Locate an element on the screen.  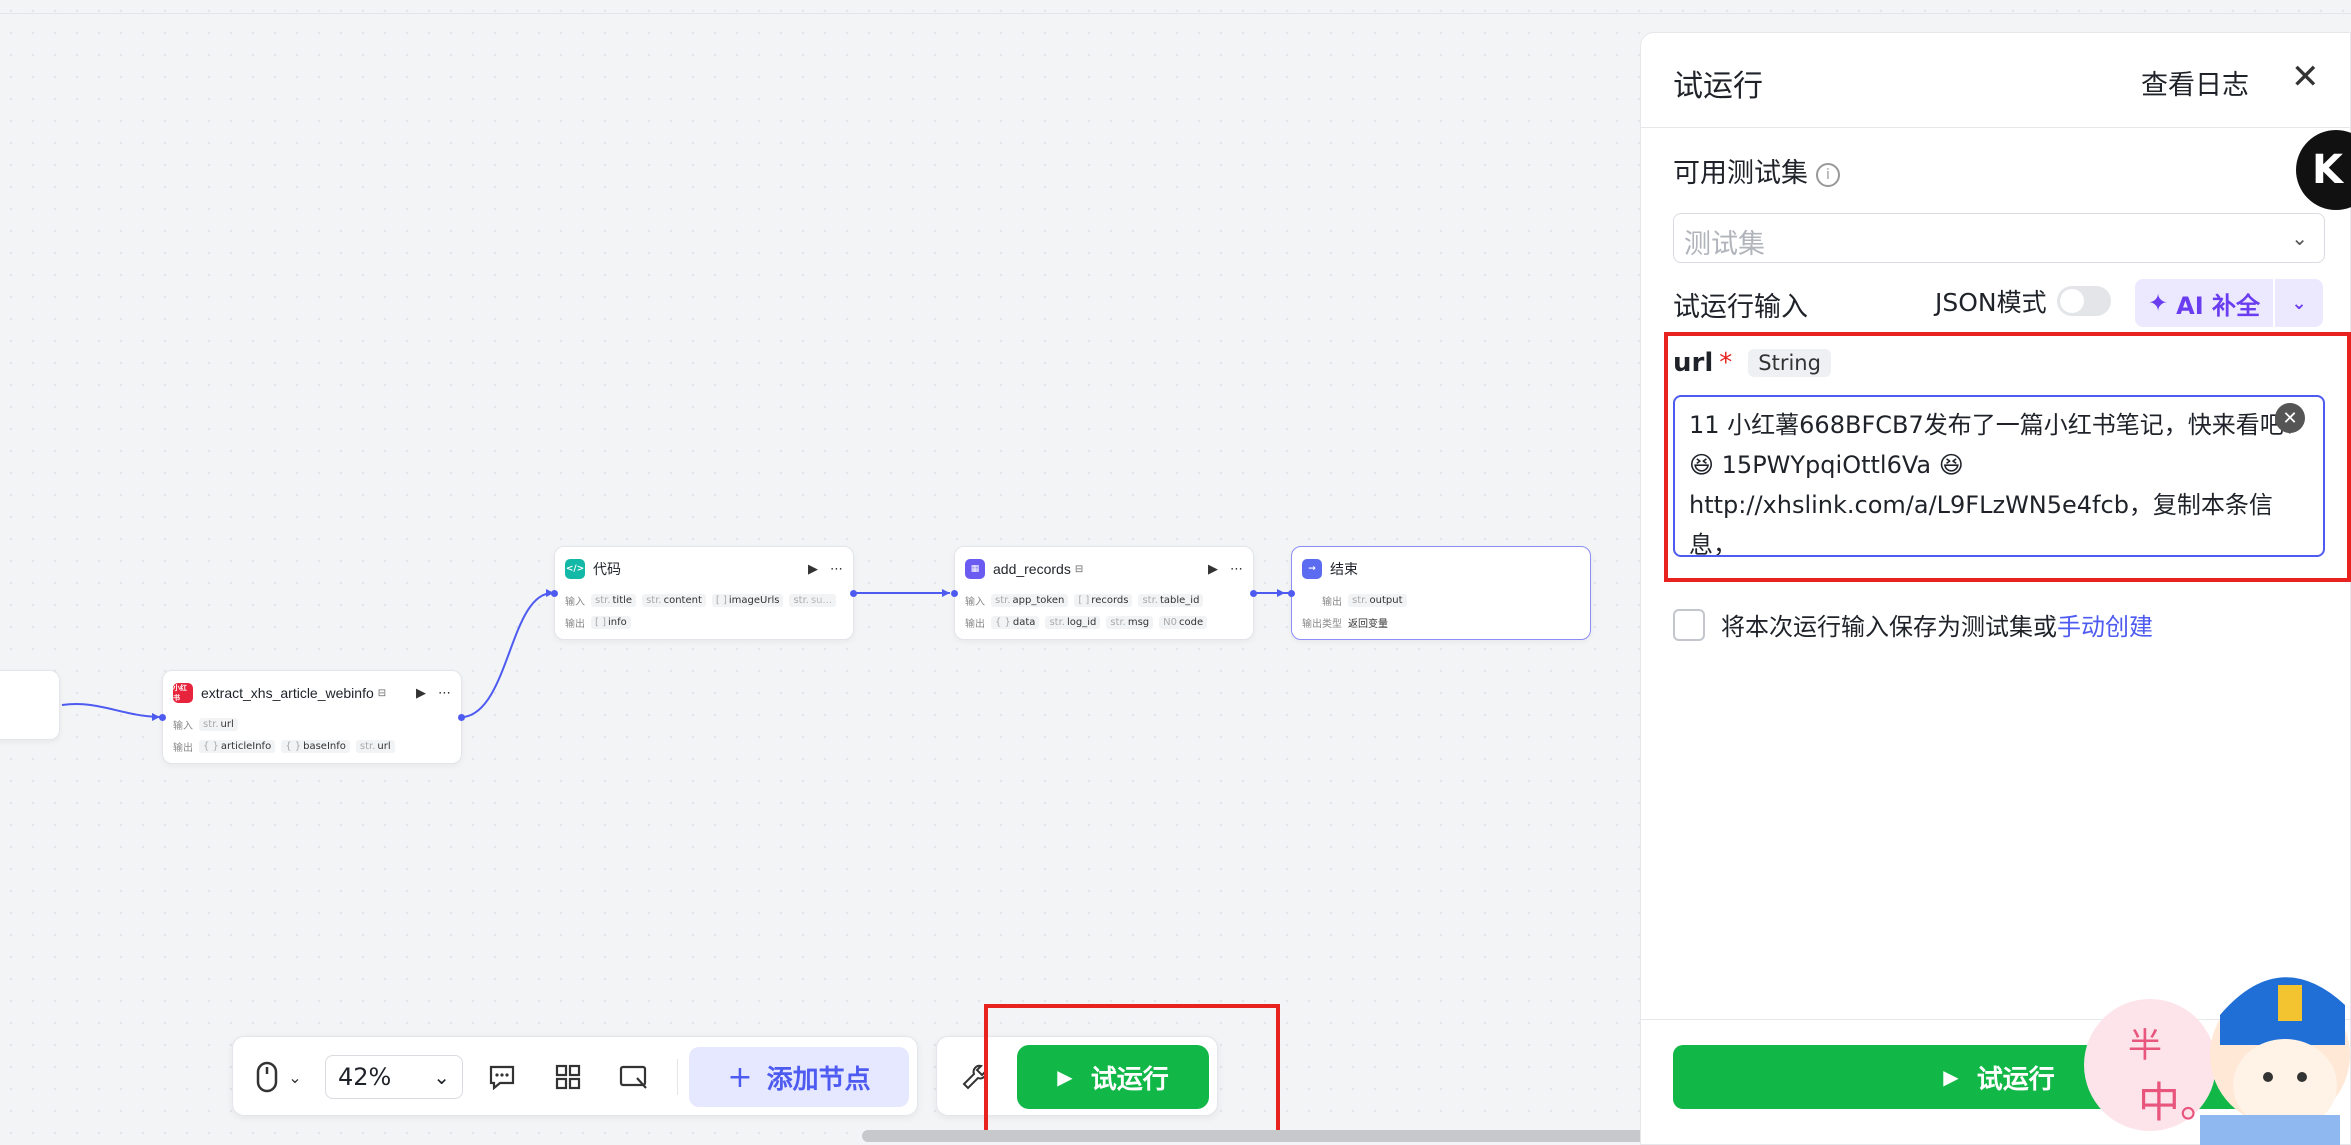
grid-icon is located at coordinates (568, 1077).